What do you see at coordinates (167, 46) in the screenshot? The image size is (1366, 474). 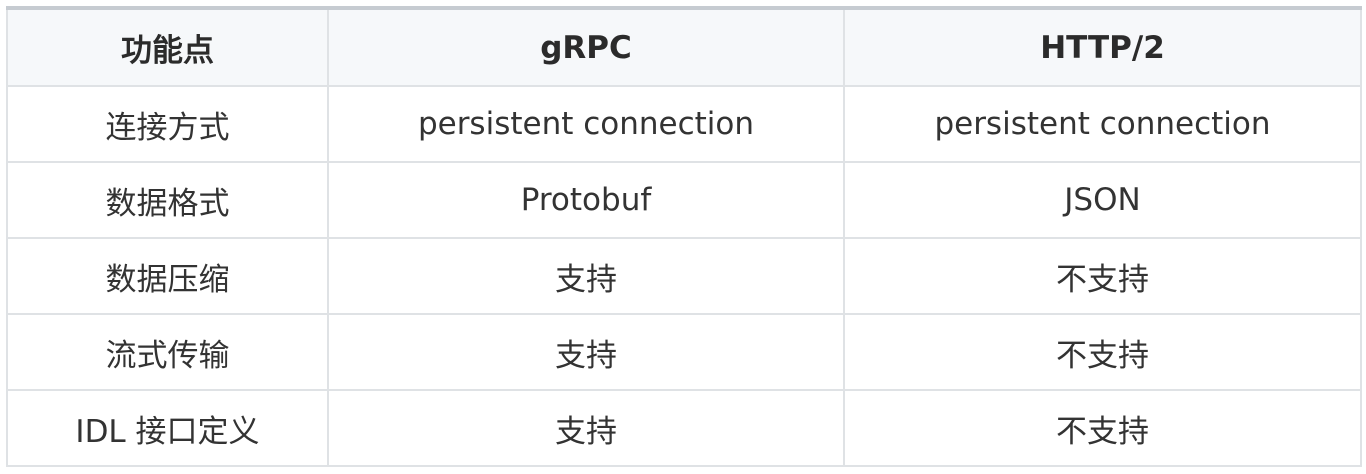 I see `header-feature: 功能点` at bounding box center [167, 46].